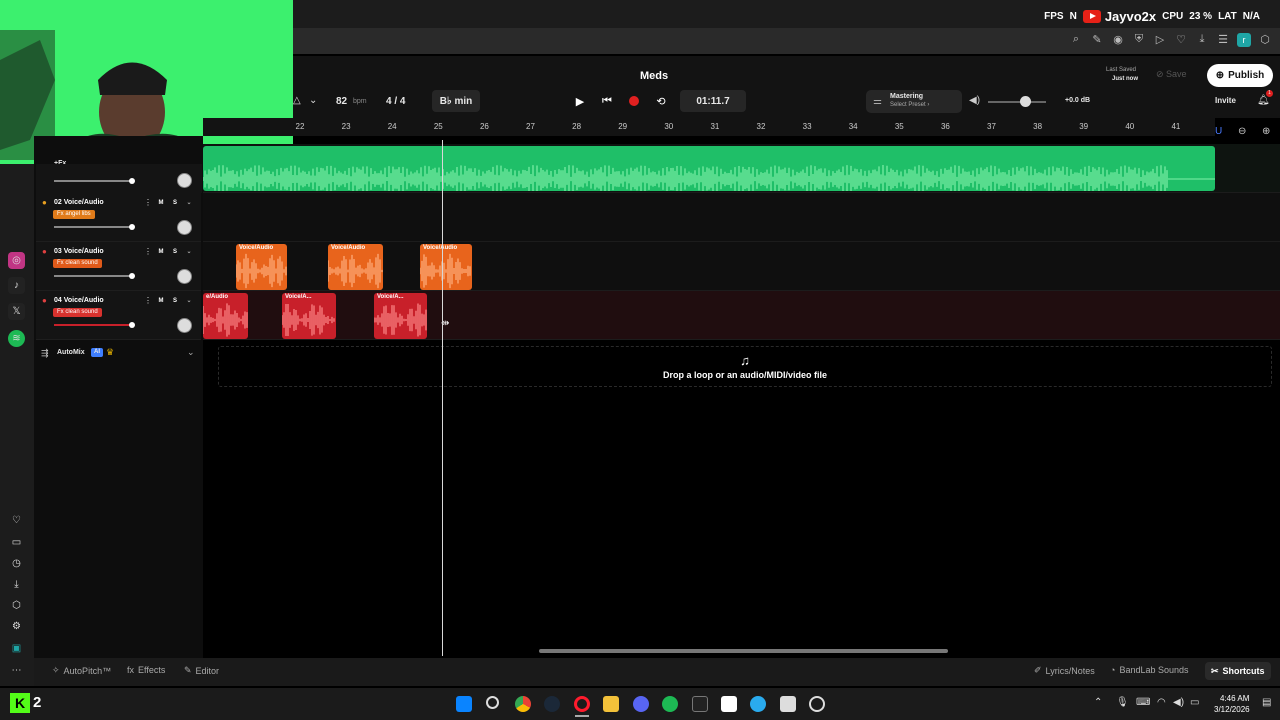  Describe the element at coordinates (1218, 131) in the screenshot. I see `magnet-icon: U` at that location.